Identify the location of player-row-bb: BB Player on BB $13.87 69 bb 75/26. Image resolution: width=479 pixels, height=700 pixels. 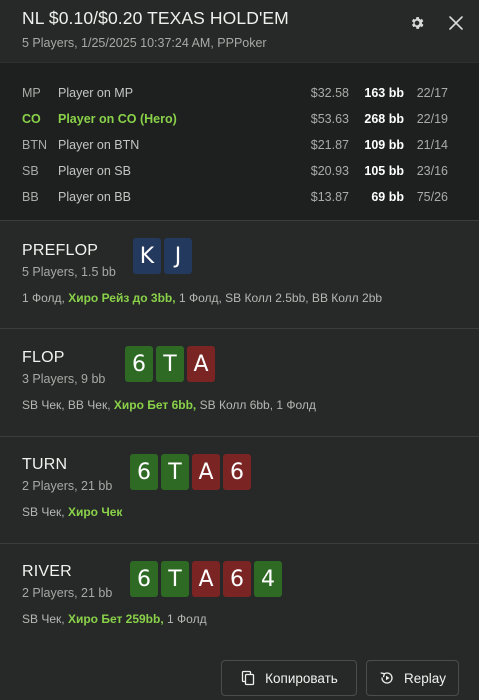
(239, 197).